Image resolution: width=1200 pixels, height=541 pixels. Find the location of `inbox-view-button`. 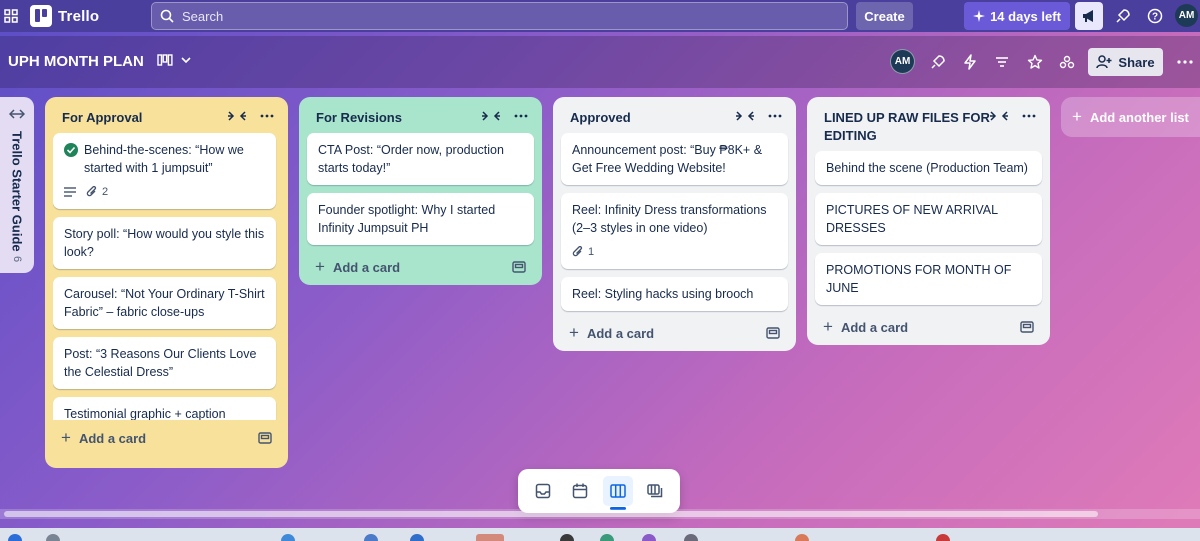

inbox-view-button is located at coordinates (543, 491).